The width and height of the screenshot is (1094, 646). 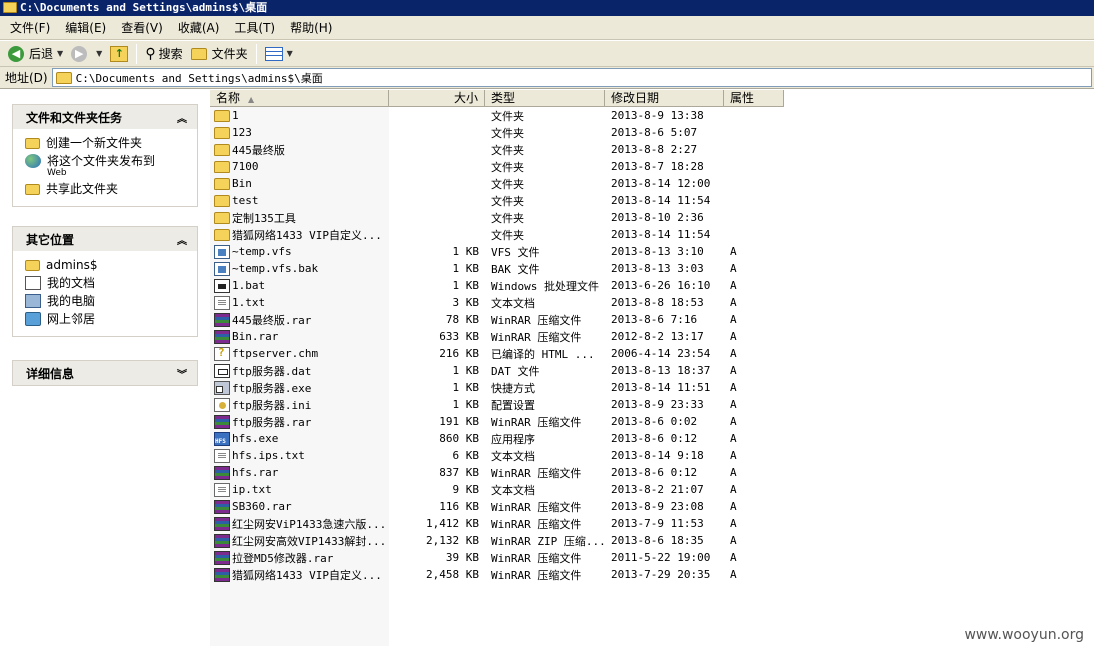 What do you see at coordinates (299, 506) in the screenshot?
I see `file-name-cell: SB360.rar` at bounding box center [299, 506].